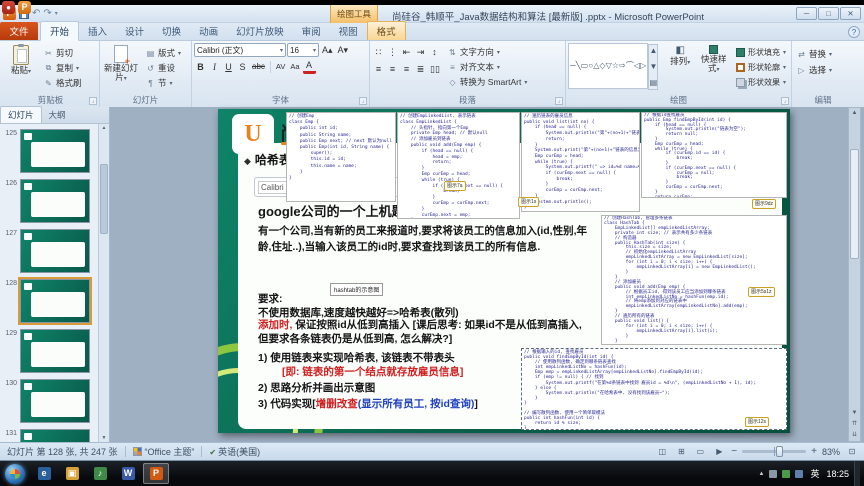 The width and height of the screenshot is (864, 486). What do you see at coordinates (309, 67) in the screenshot?
I see `font-color-button: A` at bounding box center [309, 67].